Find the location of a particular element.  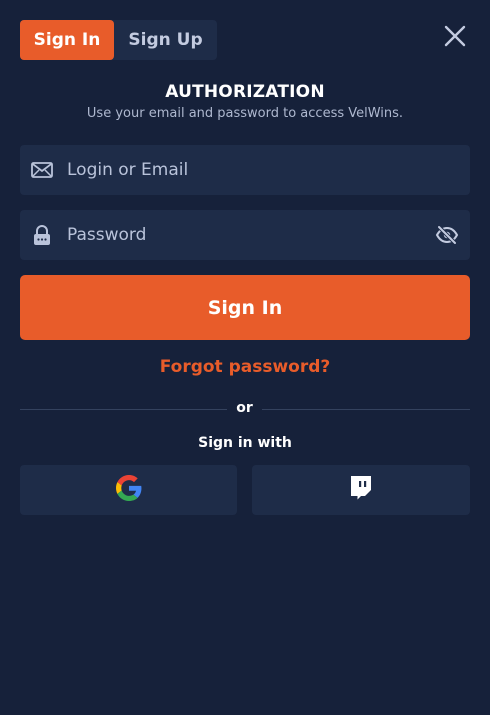

google-icon is located at coordinates (128, 490).